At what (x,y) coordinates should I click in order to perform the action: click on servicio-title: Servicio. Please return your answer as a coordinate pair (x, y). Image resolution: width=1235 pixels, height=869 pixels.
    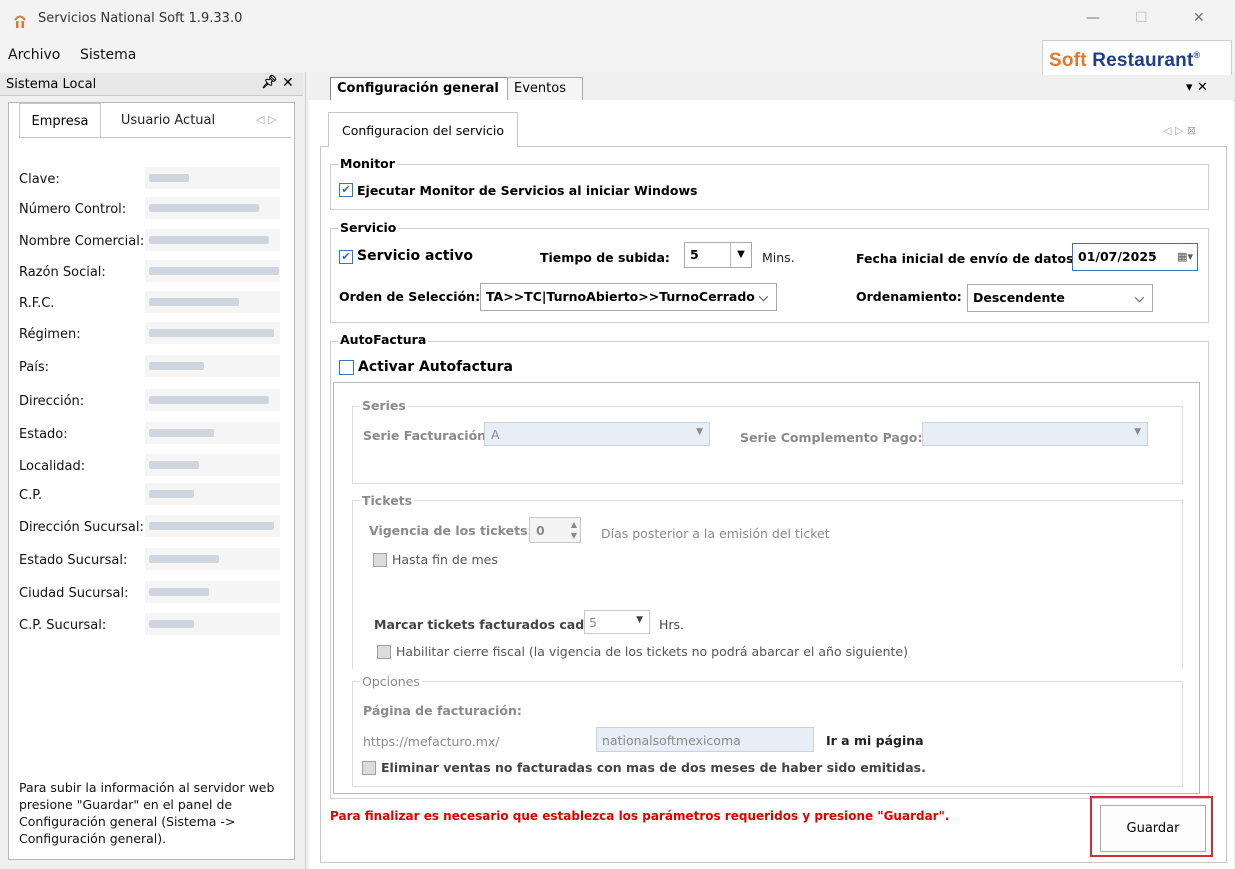
    Looking at the image, I should click on (368, 227).